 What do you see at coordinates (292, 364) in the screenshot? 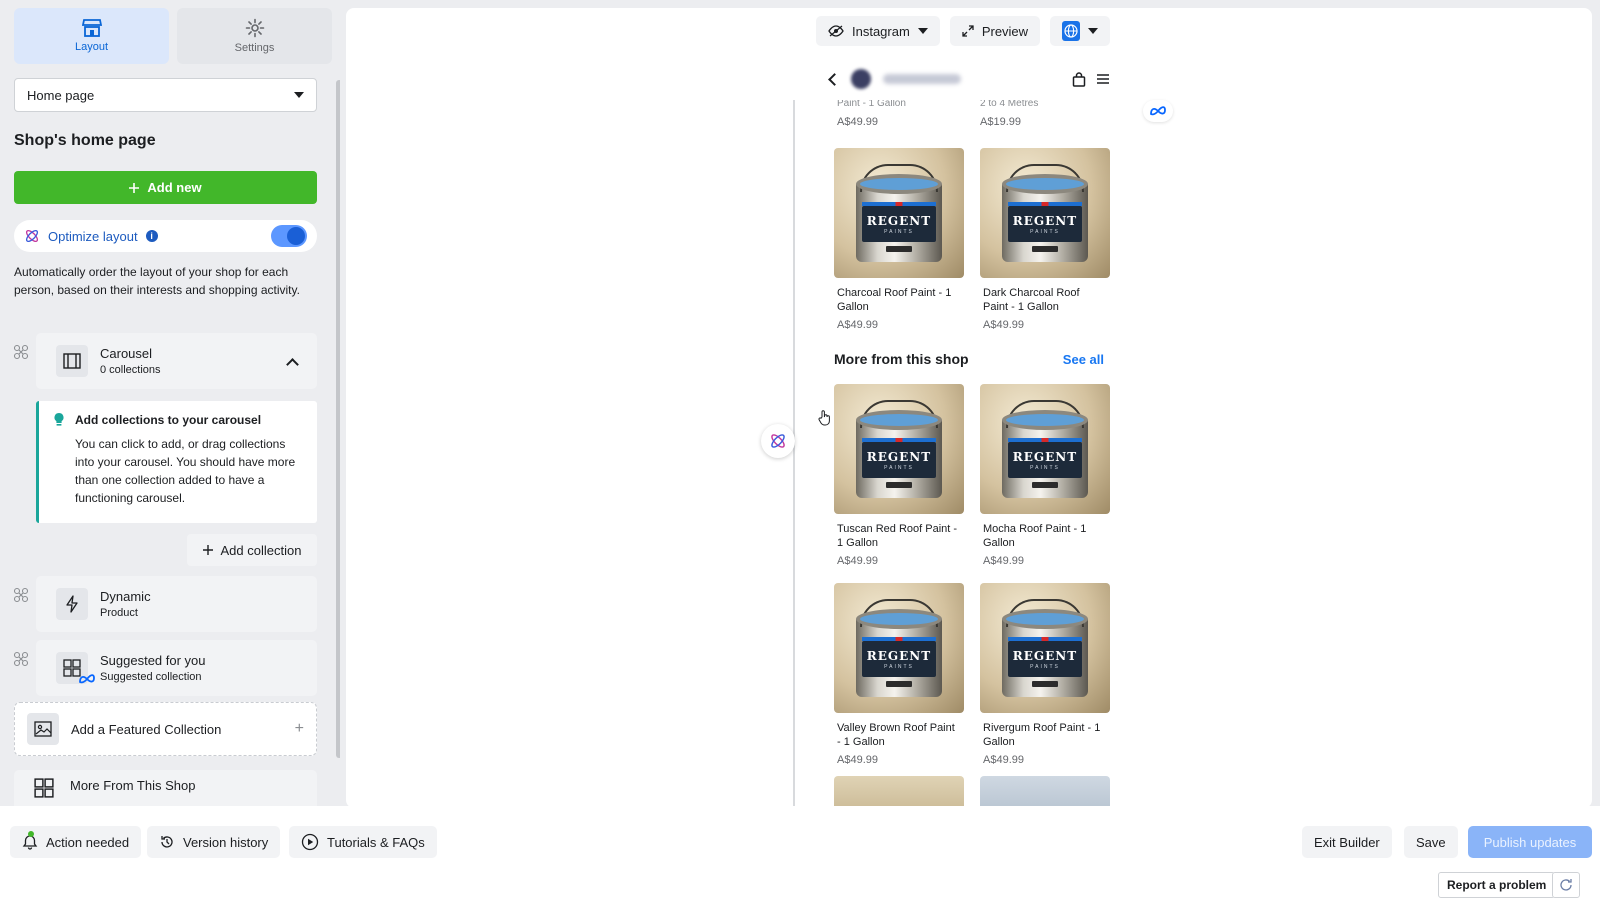
I see `chevron-up-icon` at bounding box center [292, 364].